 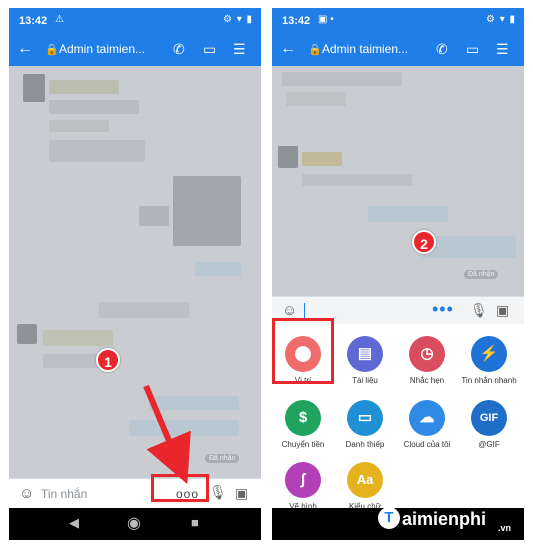 What do you see at coordinates (427, 380) in the screenshot?
I see `feature-label: Nhắc hẹn` at bounding box center [427, 380].